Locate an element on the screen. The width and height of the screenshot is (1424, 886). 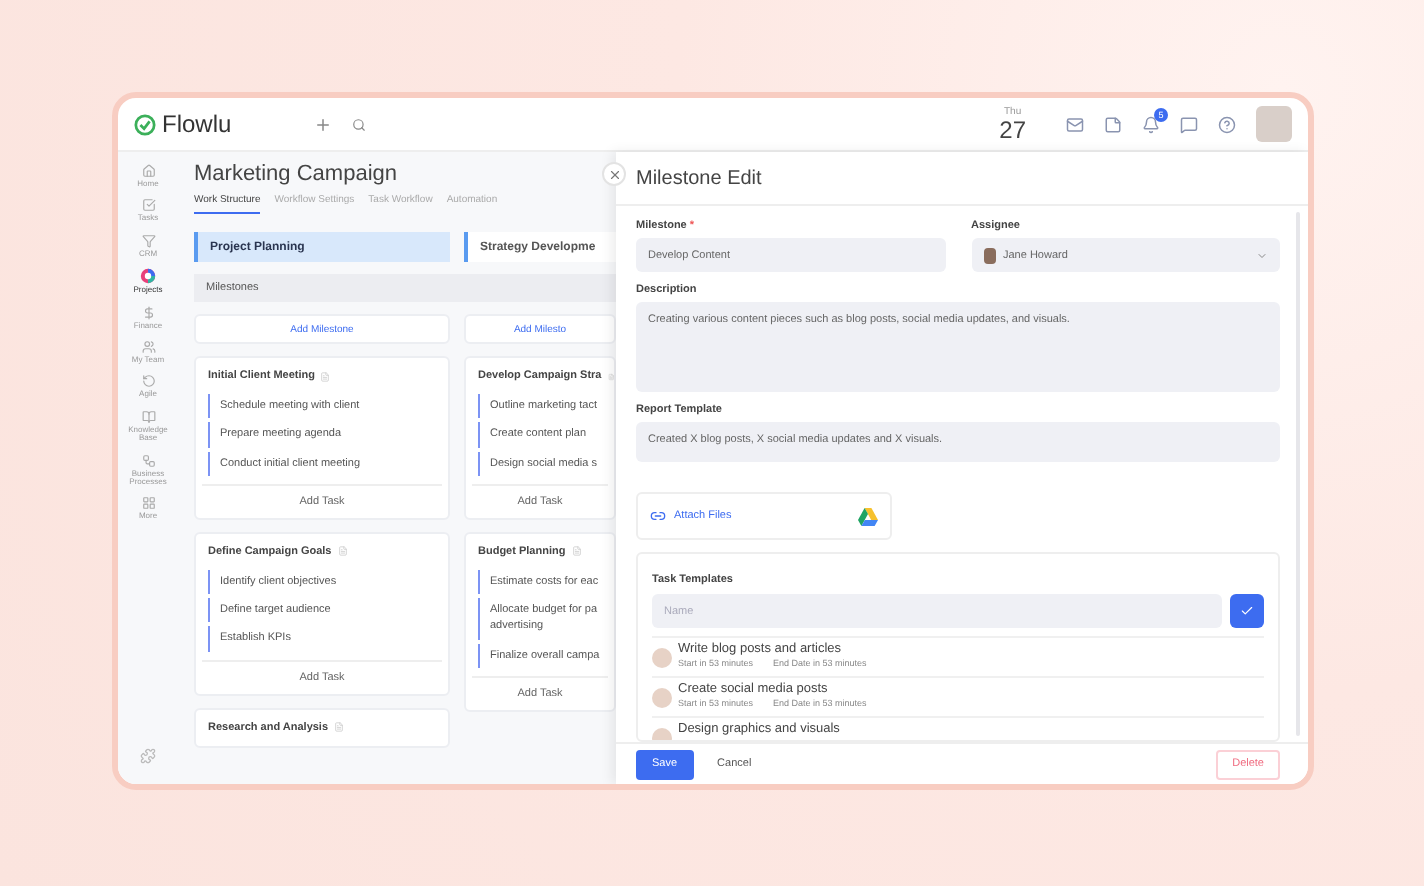
grid-icon is located at coordinates (148, 503).